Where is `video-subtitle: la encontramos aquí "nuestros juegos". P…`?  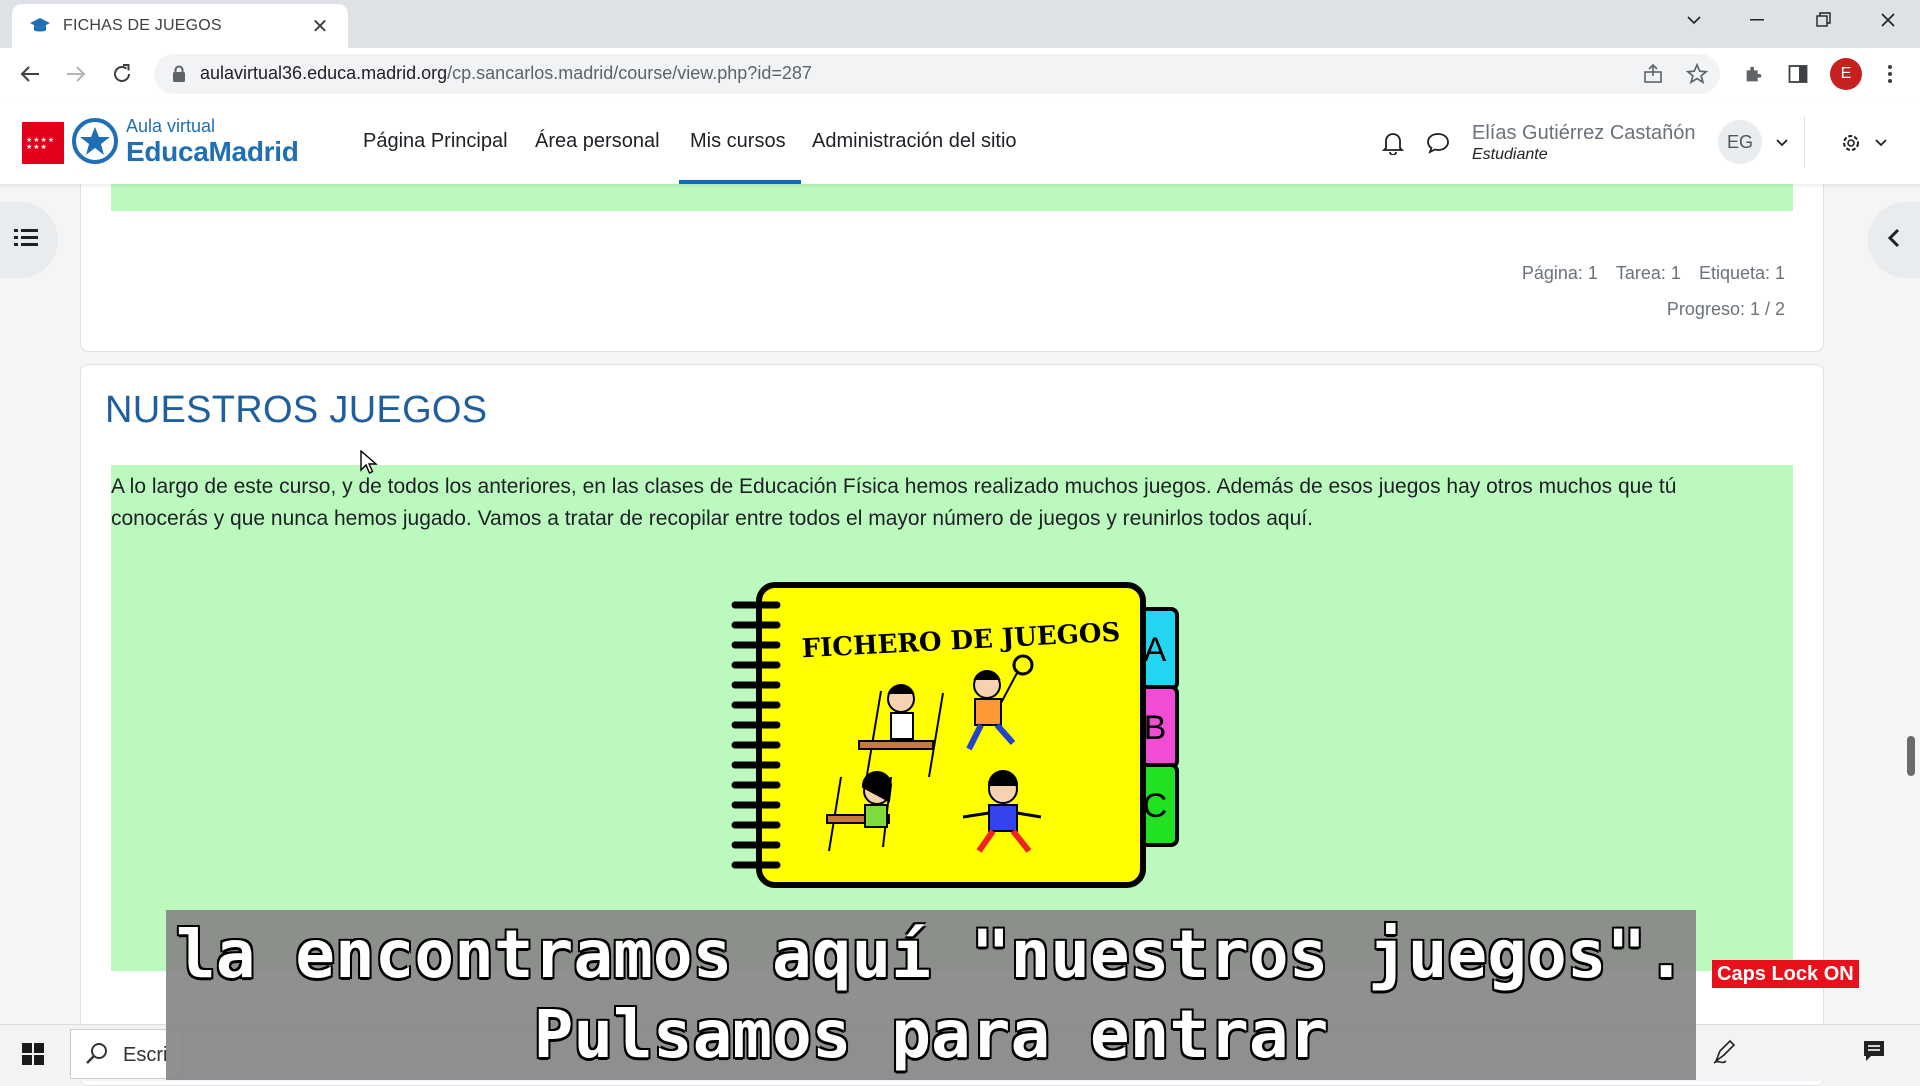 video-subtitle: la encontramos aquí "nuestros juegos". P… is located at coordinates (931, 995).